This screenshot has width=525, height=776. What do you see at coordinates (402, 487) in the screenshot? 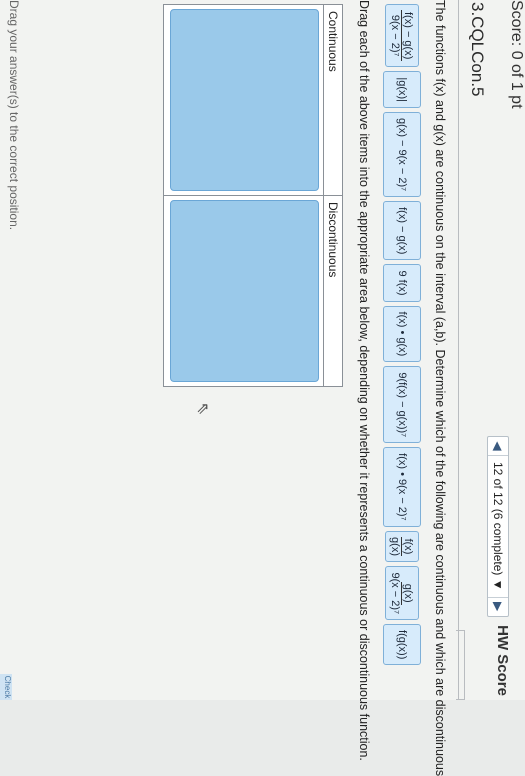
I see `draggable-item: f(x) • 9(x − 2)⁷` at bounding box center [402, 487].